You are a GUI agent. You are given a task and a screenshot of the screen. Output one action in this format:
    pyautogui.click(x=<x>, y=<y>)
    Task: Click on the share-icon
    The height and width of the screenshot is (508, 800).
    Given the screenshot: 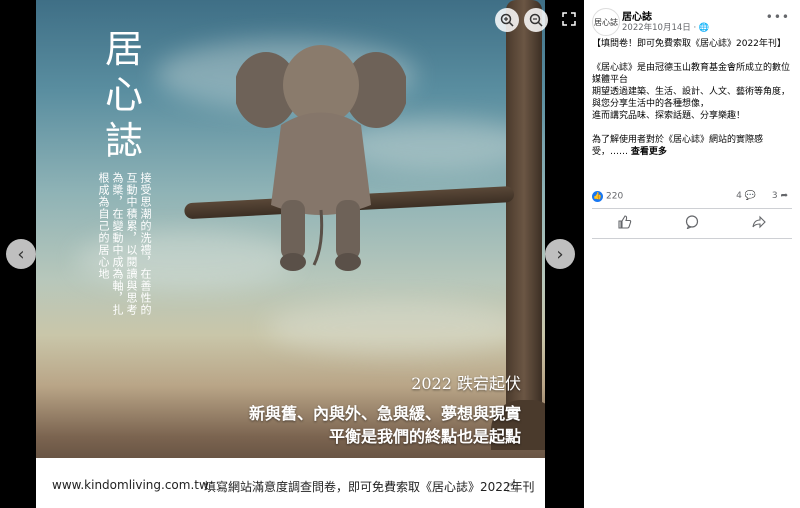 What is the action you would take?
    pyautogui.click(x=759, y=222)
    